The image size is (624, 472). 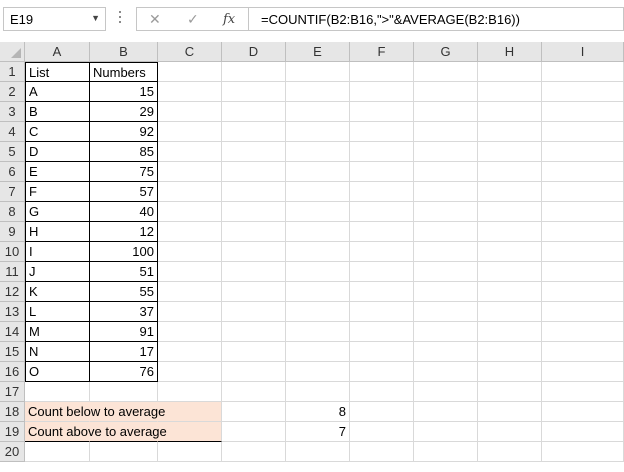 What do you see at coordinates (57, 172) in the screenshot?
I see `list-cell: E` at bounding box center [57, 172].